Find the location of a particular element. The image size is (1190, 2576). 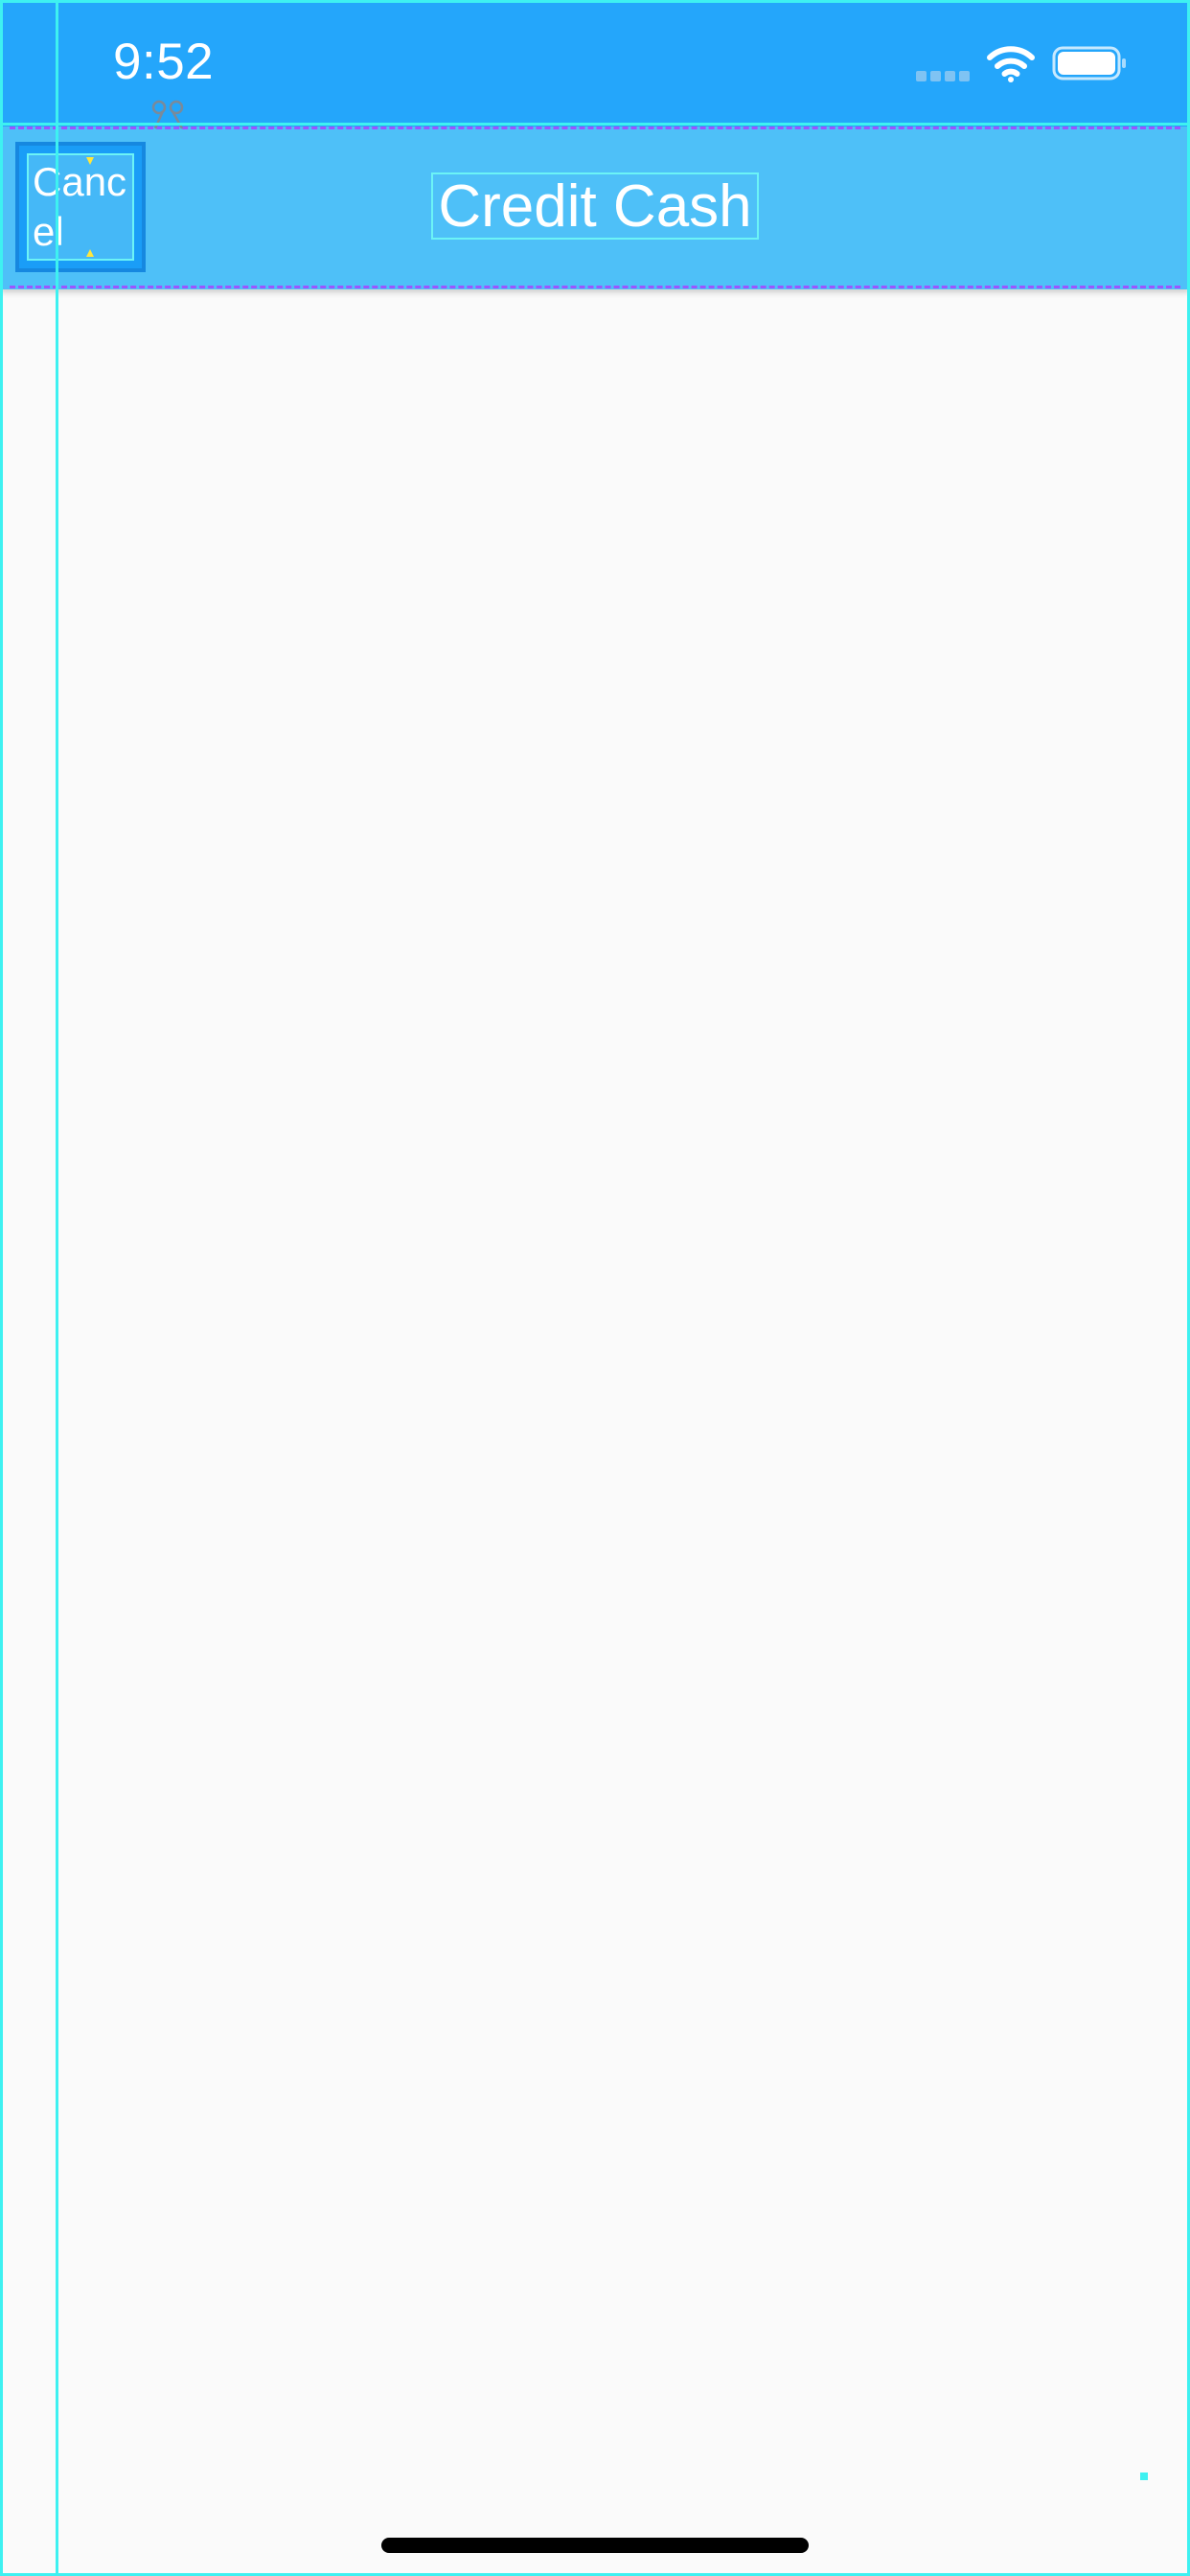

cancel-button: Cancel is located at coordinates (81, 207).